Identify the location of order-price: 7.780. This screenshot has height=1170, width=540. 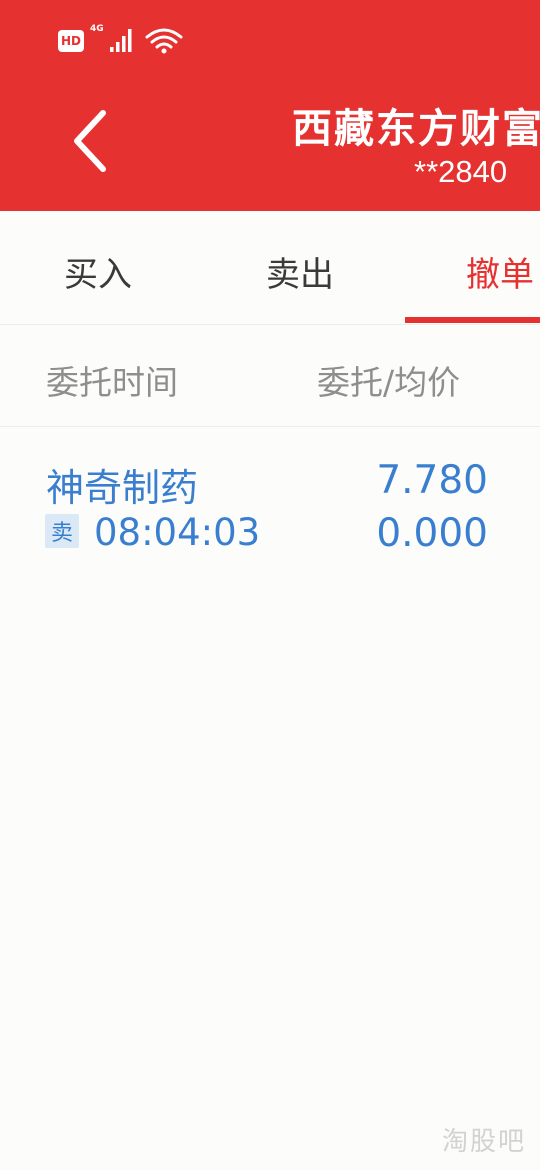
(432, 480).